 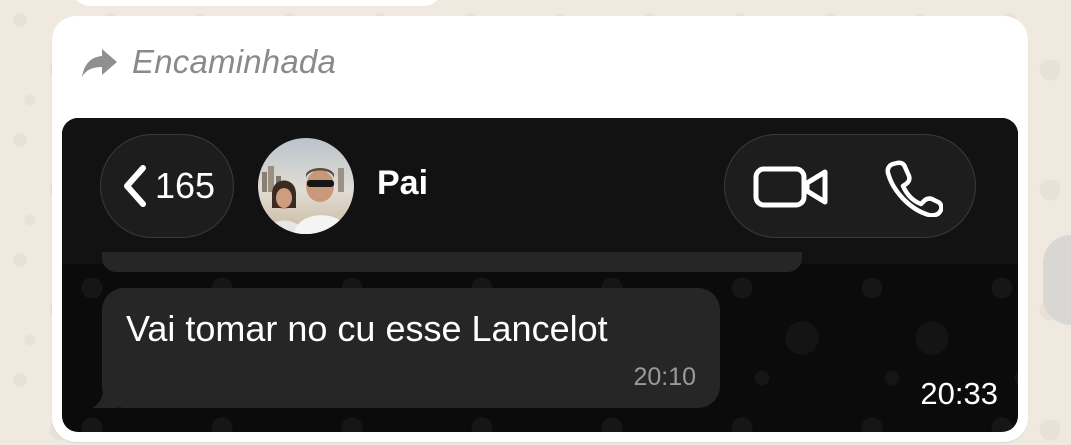 I want to click on bubble-timestamp: 20:33, so click(x=959, y=393).